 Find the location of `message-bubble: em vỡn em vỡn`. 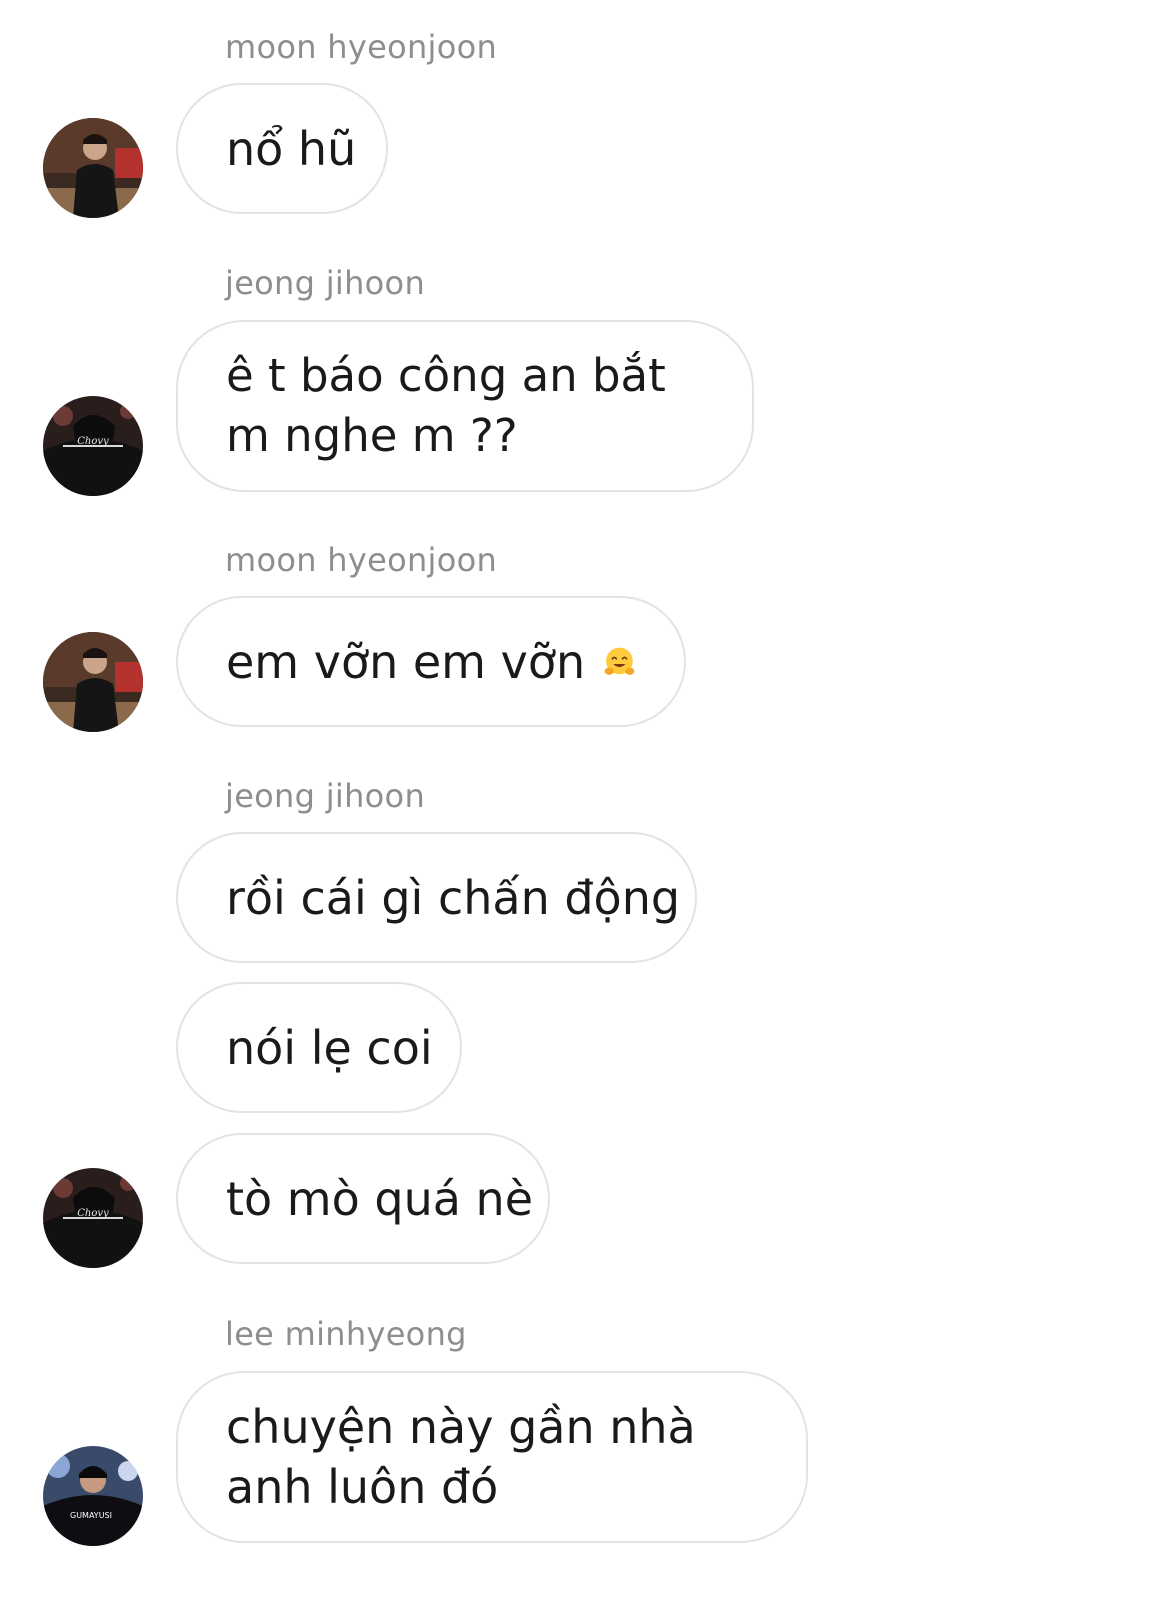

message-bubble: em vỡn em vỡn is located at coordinates (431, 661).